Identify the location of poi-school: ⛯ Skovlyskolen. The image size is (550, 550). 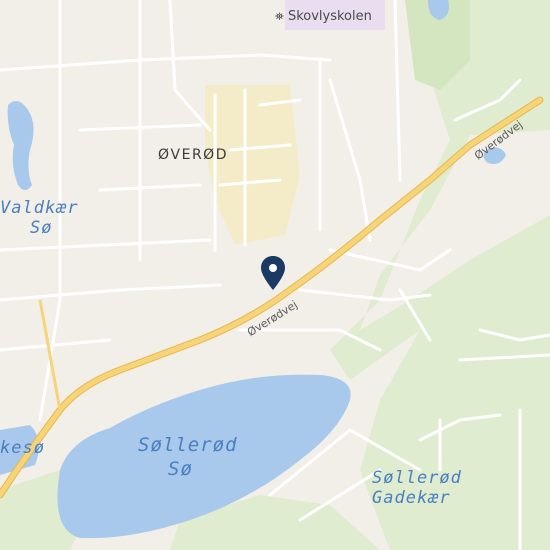
(323, 16).